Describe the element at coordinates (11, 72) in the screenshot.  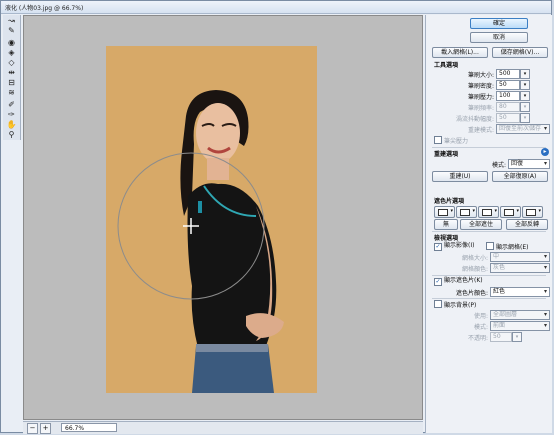
I see `push-left-tool-icon: ⇹` at that location.